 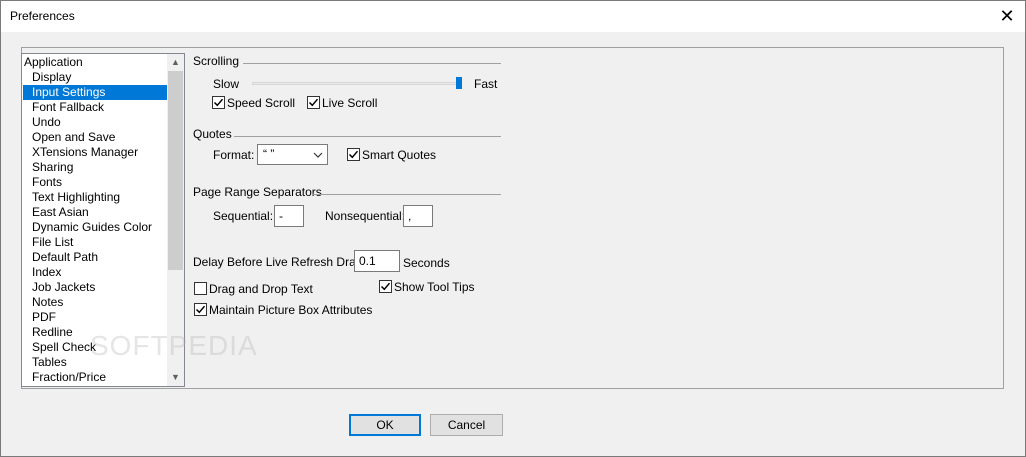 What do you see at coordinates (399, 155) in the screenshot?
I see `smart-quotes-label: Smart Quotes` at bounding box center [399, 155].